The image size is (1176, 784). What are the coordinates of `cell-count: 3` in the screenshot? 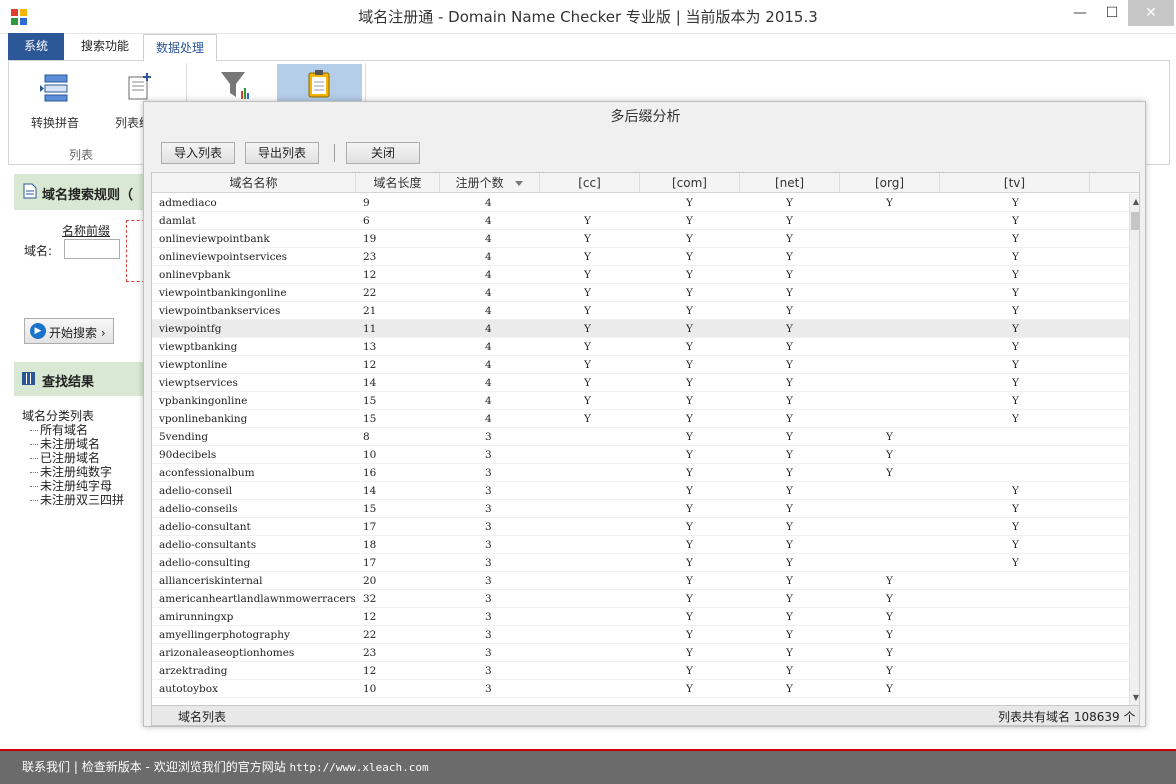 It's located at (488, 581).